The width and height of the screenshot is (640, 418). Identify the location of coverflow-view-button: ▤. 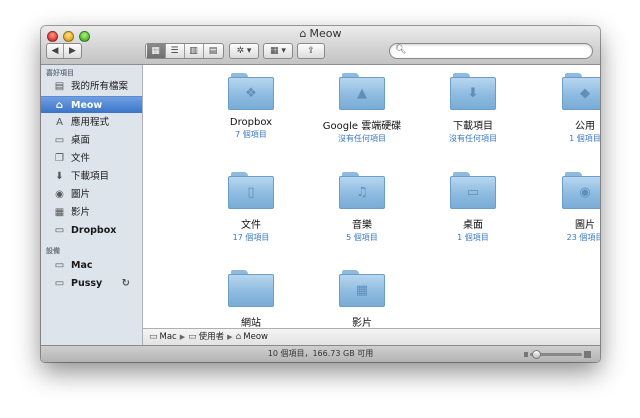
(213, 51).